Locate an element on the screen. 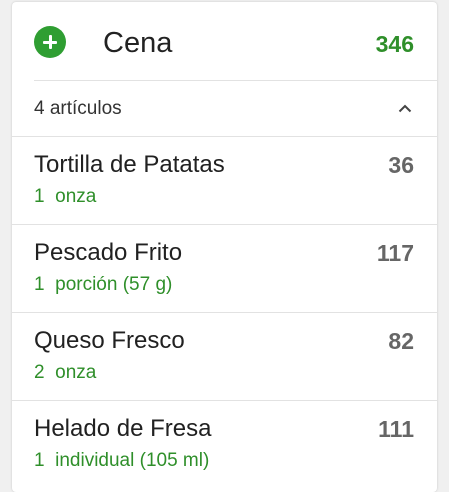  meal-total-calories: 346 is located at coordinates (394, 44).